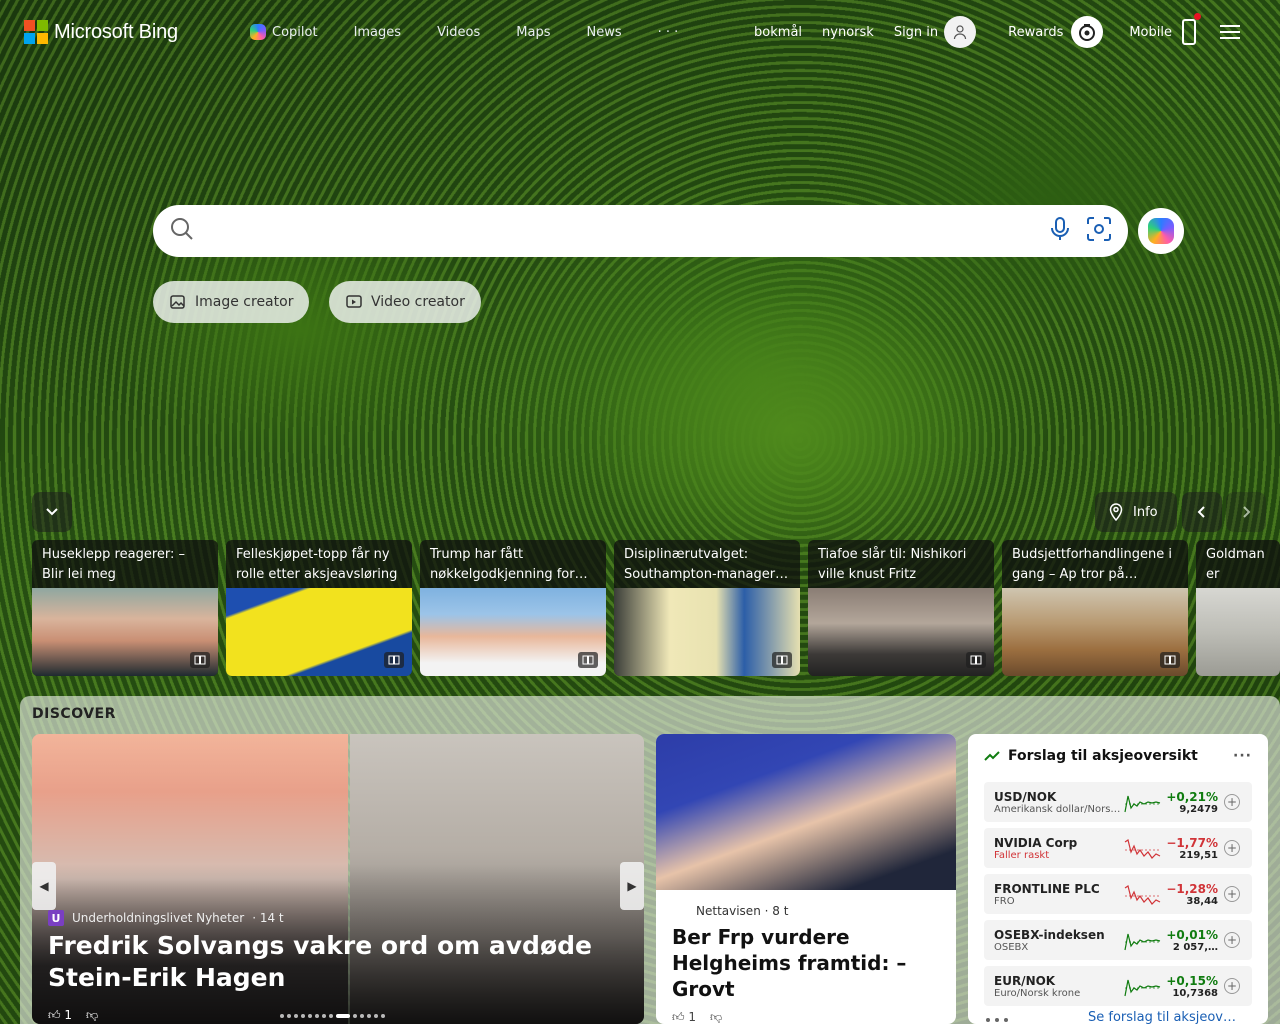 This screenshot has height=1024, width=1280. I want to click on video-creator-button: Video creator, so click(405, 302).